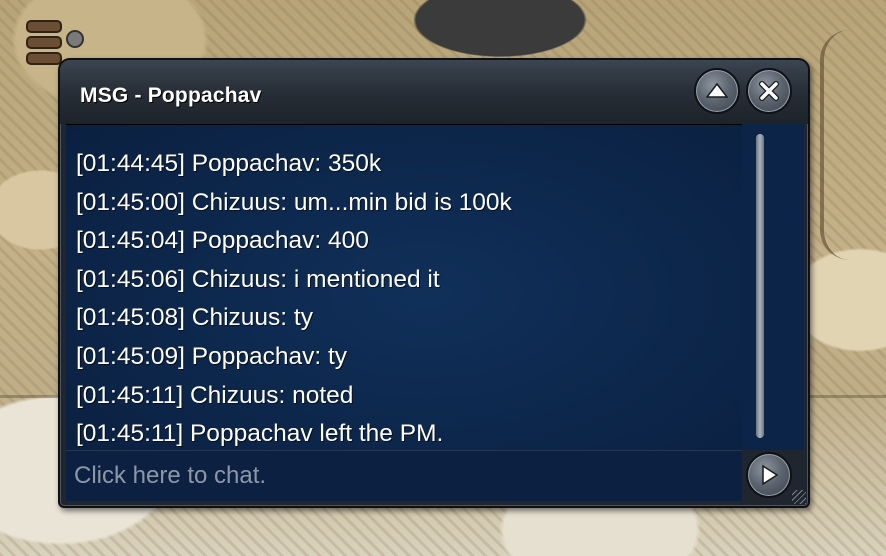  I want to click on resize-grip, so click(799, 497).